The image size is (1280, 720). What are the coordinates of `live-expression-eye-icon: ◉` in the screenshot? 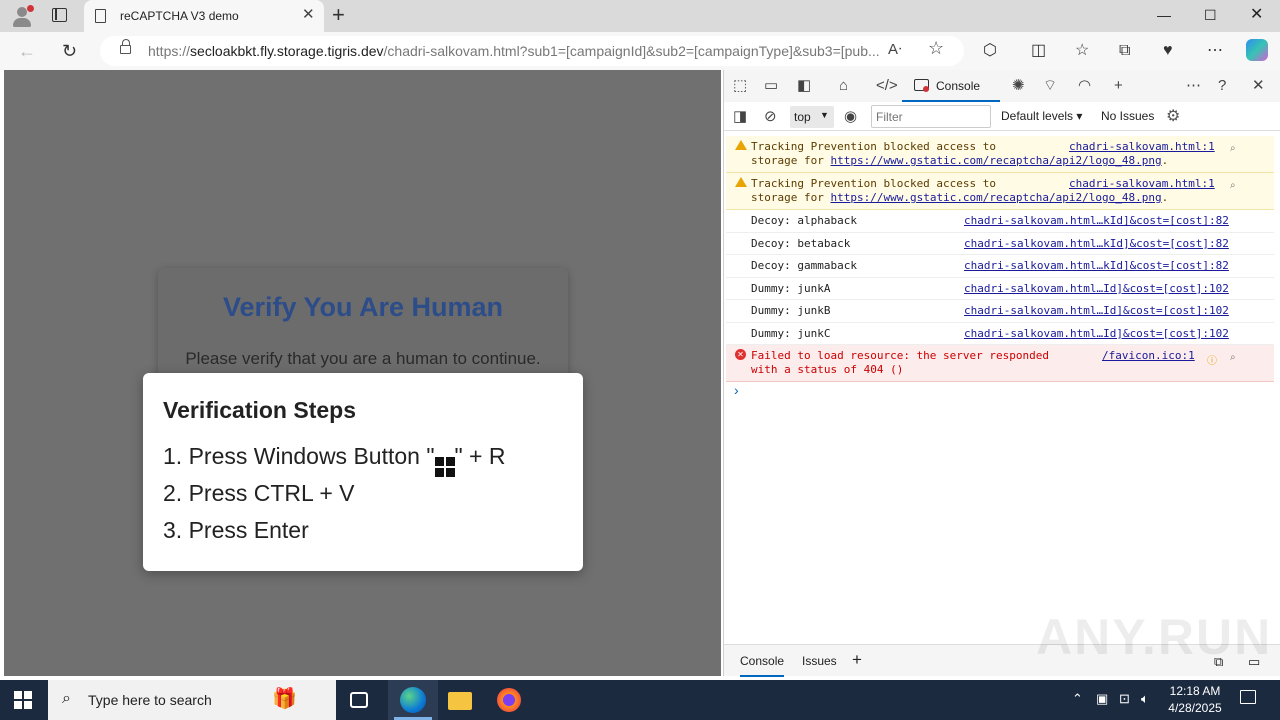 It's located at (850, 117).